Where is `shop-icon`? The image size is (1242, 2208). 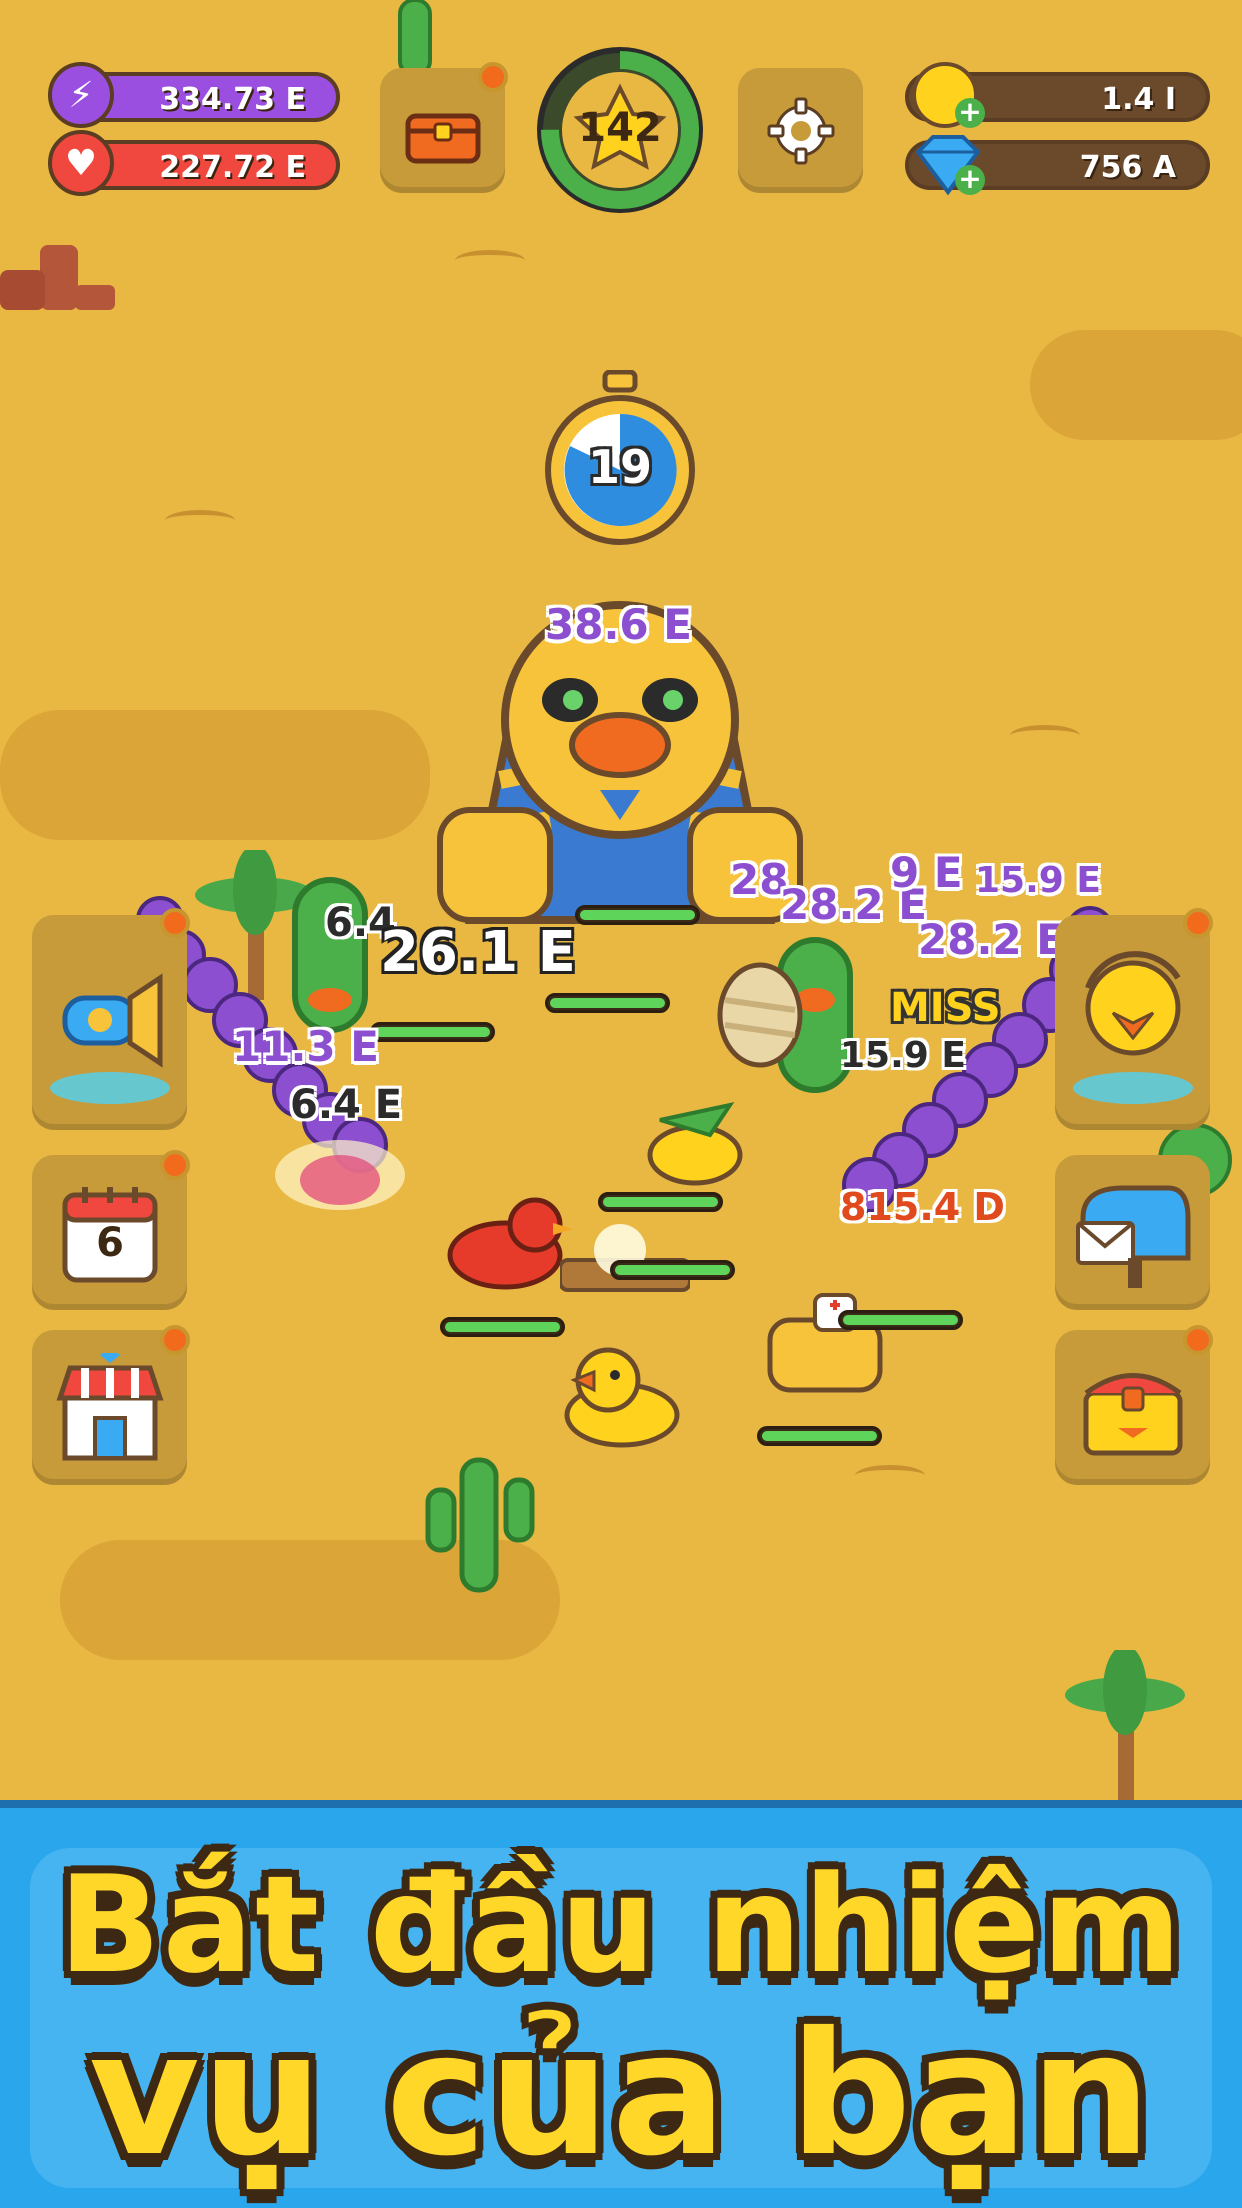
shop-icon is located at coordinates (109, 1406).